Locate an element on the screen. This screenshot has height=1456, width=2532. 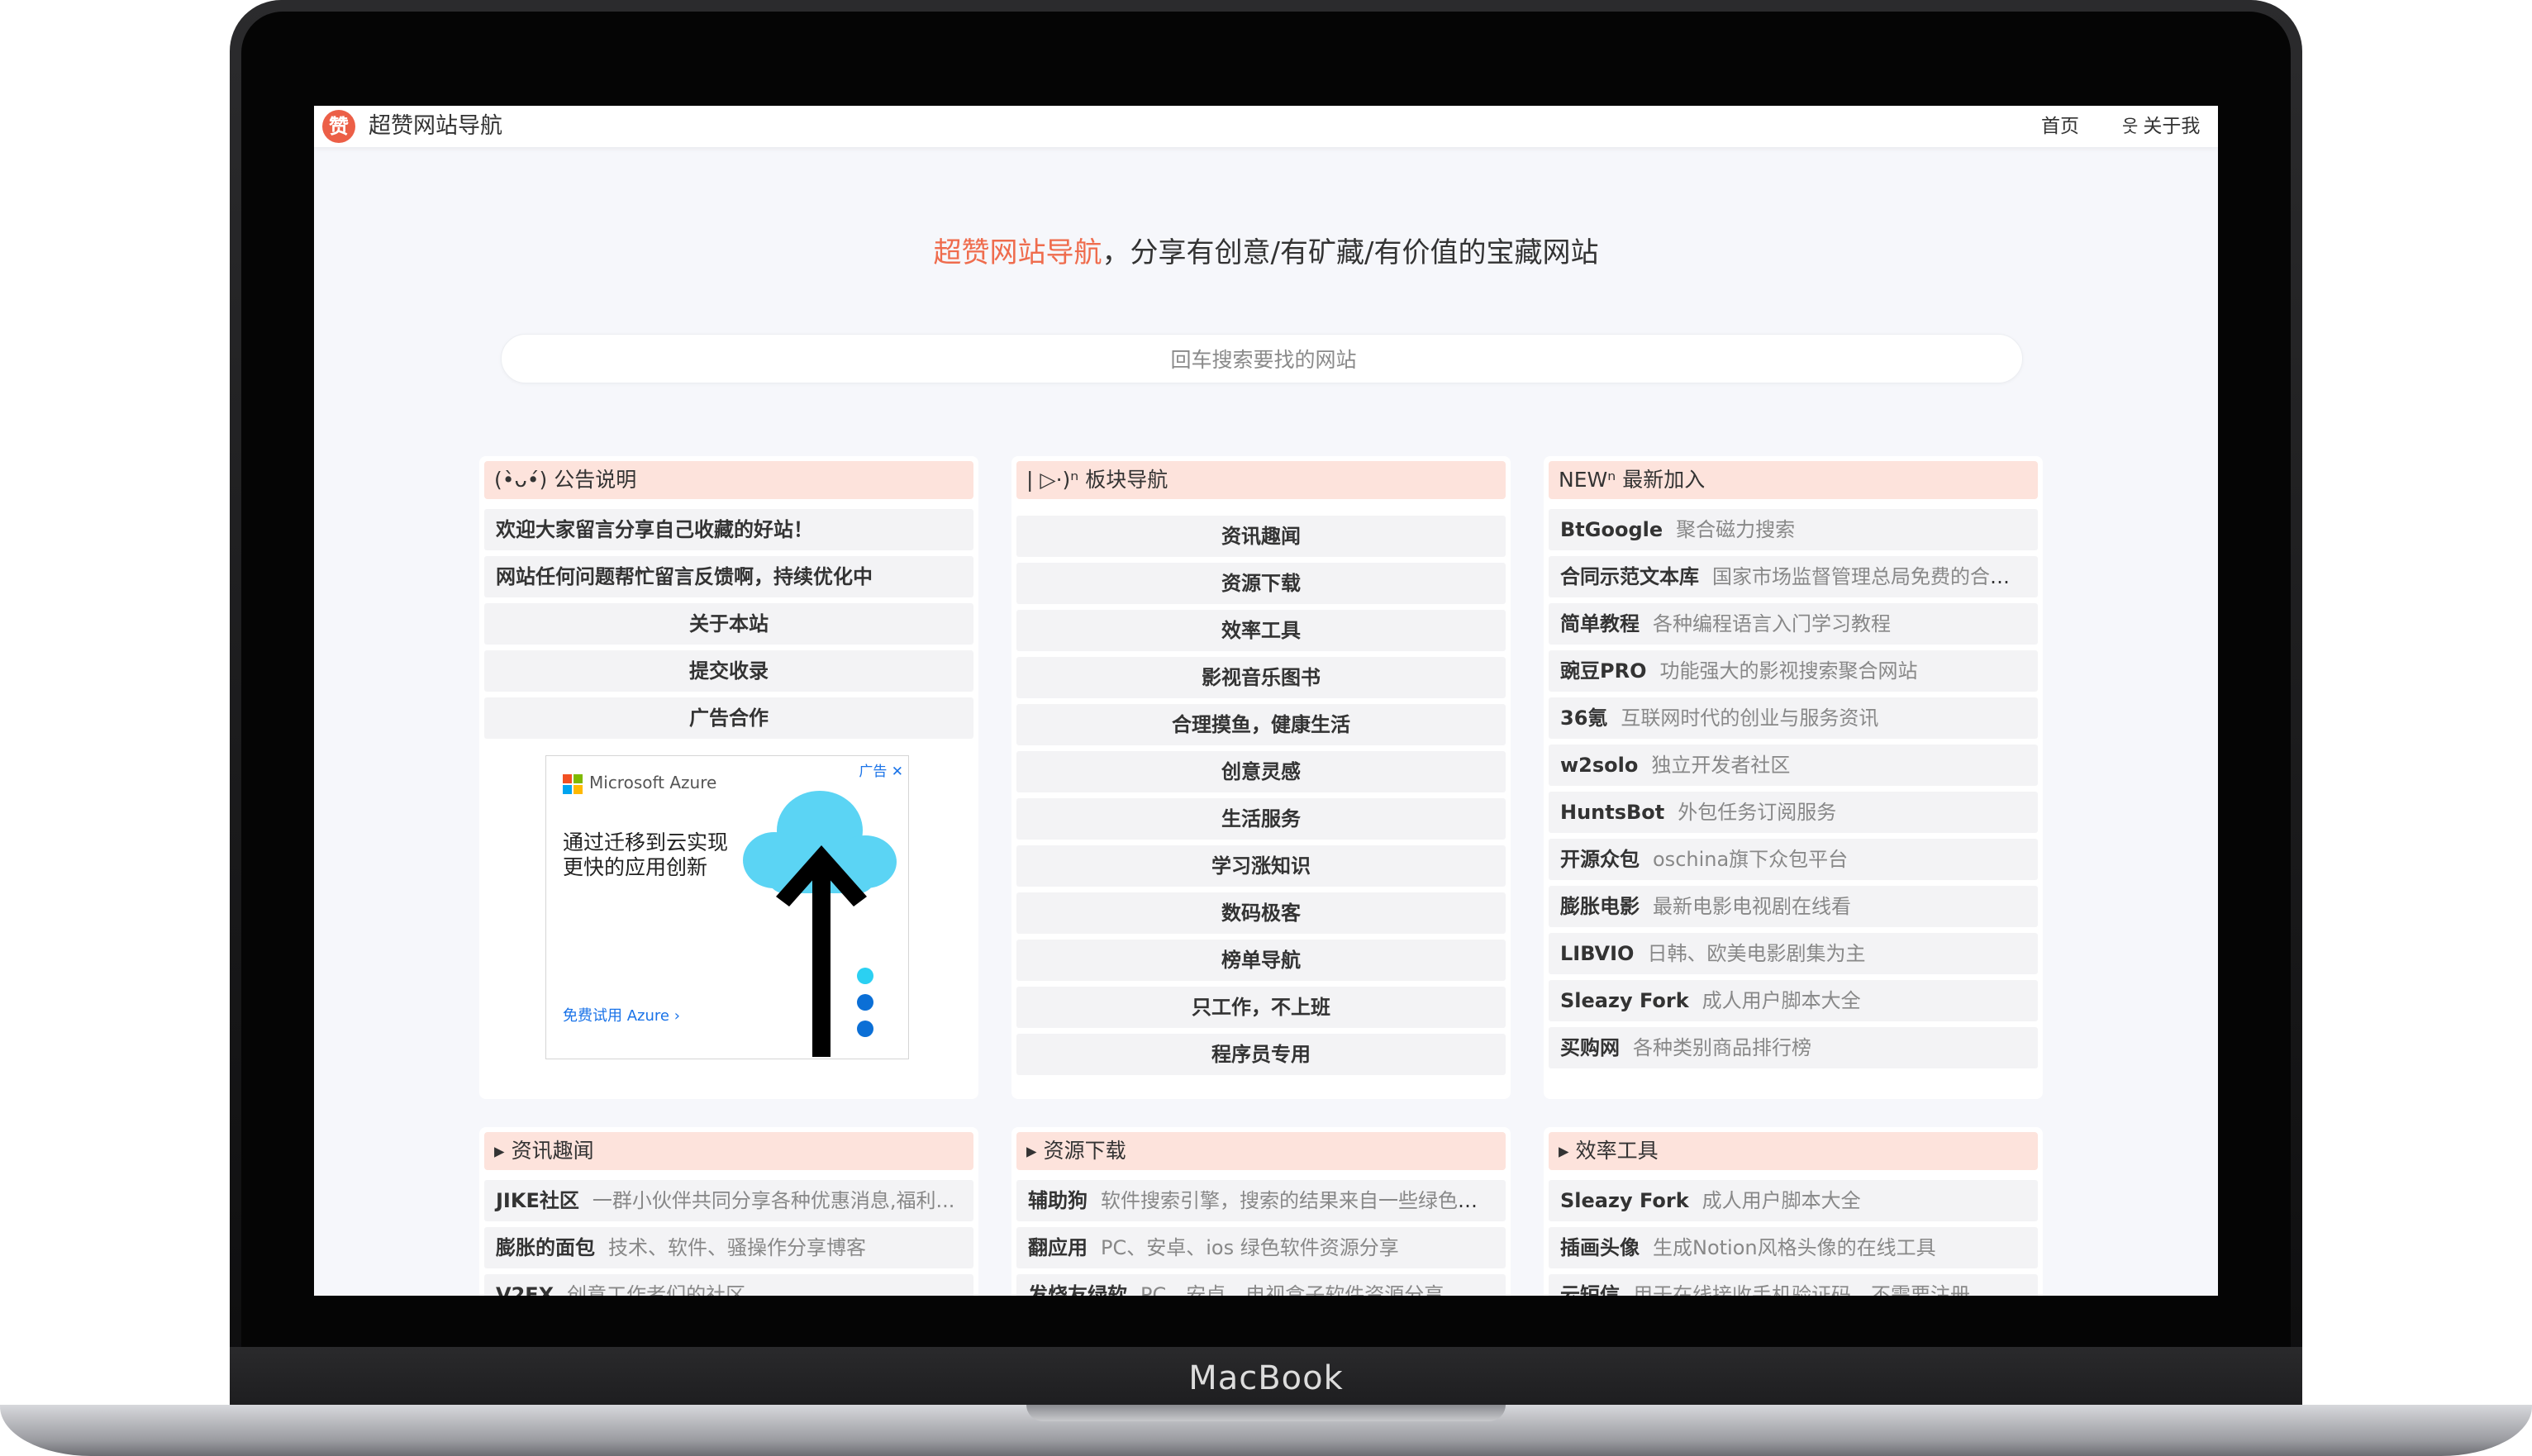
site-link: w2solo 独立开发者社区 is located at coordinates (1793, 765).